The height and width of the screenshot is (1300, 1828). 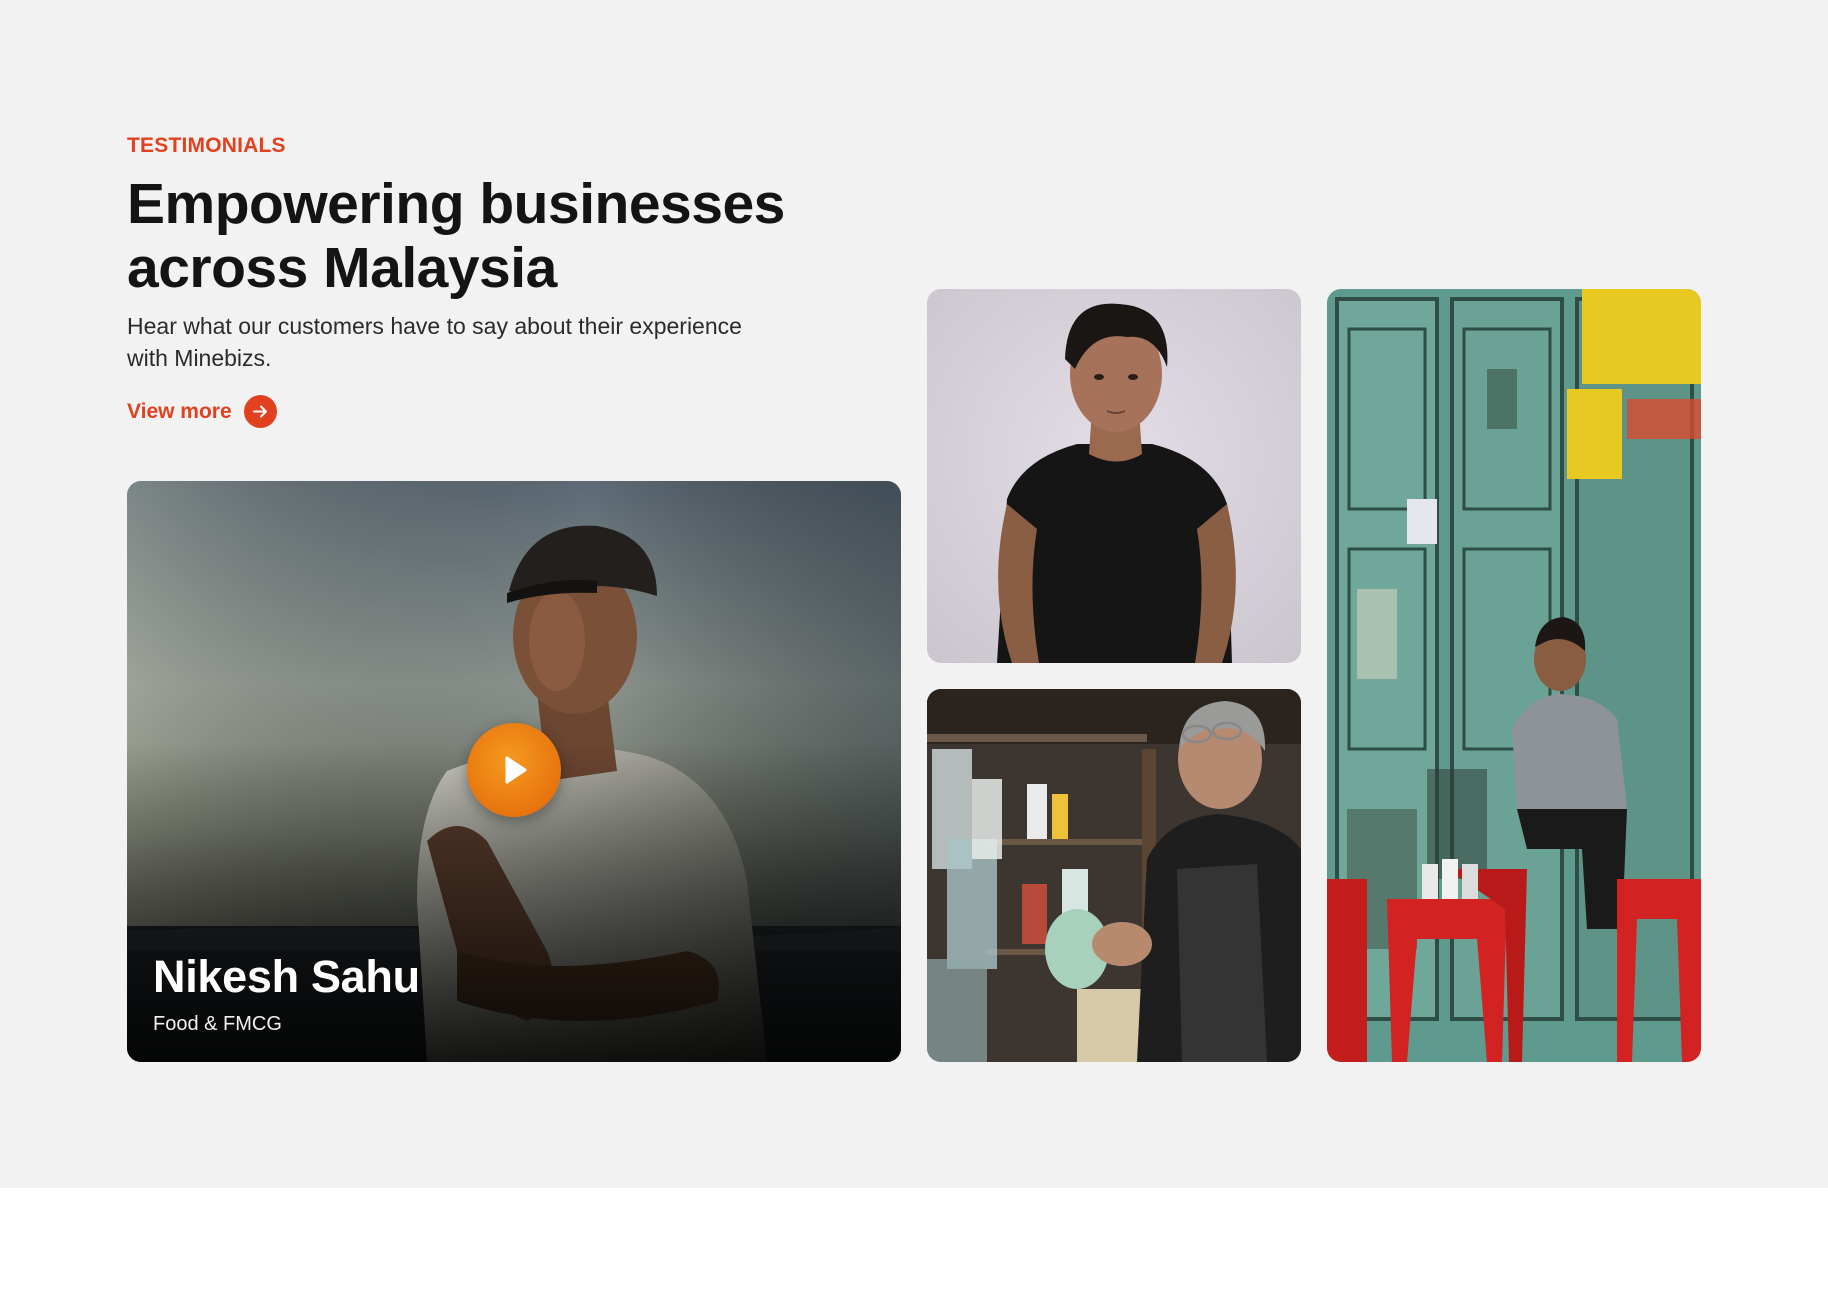 I want to click on testimonial-card-portrait, so click(x=1114, y=476).